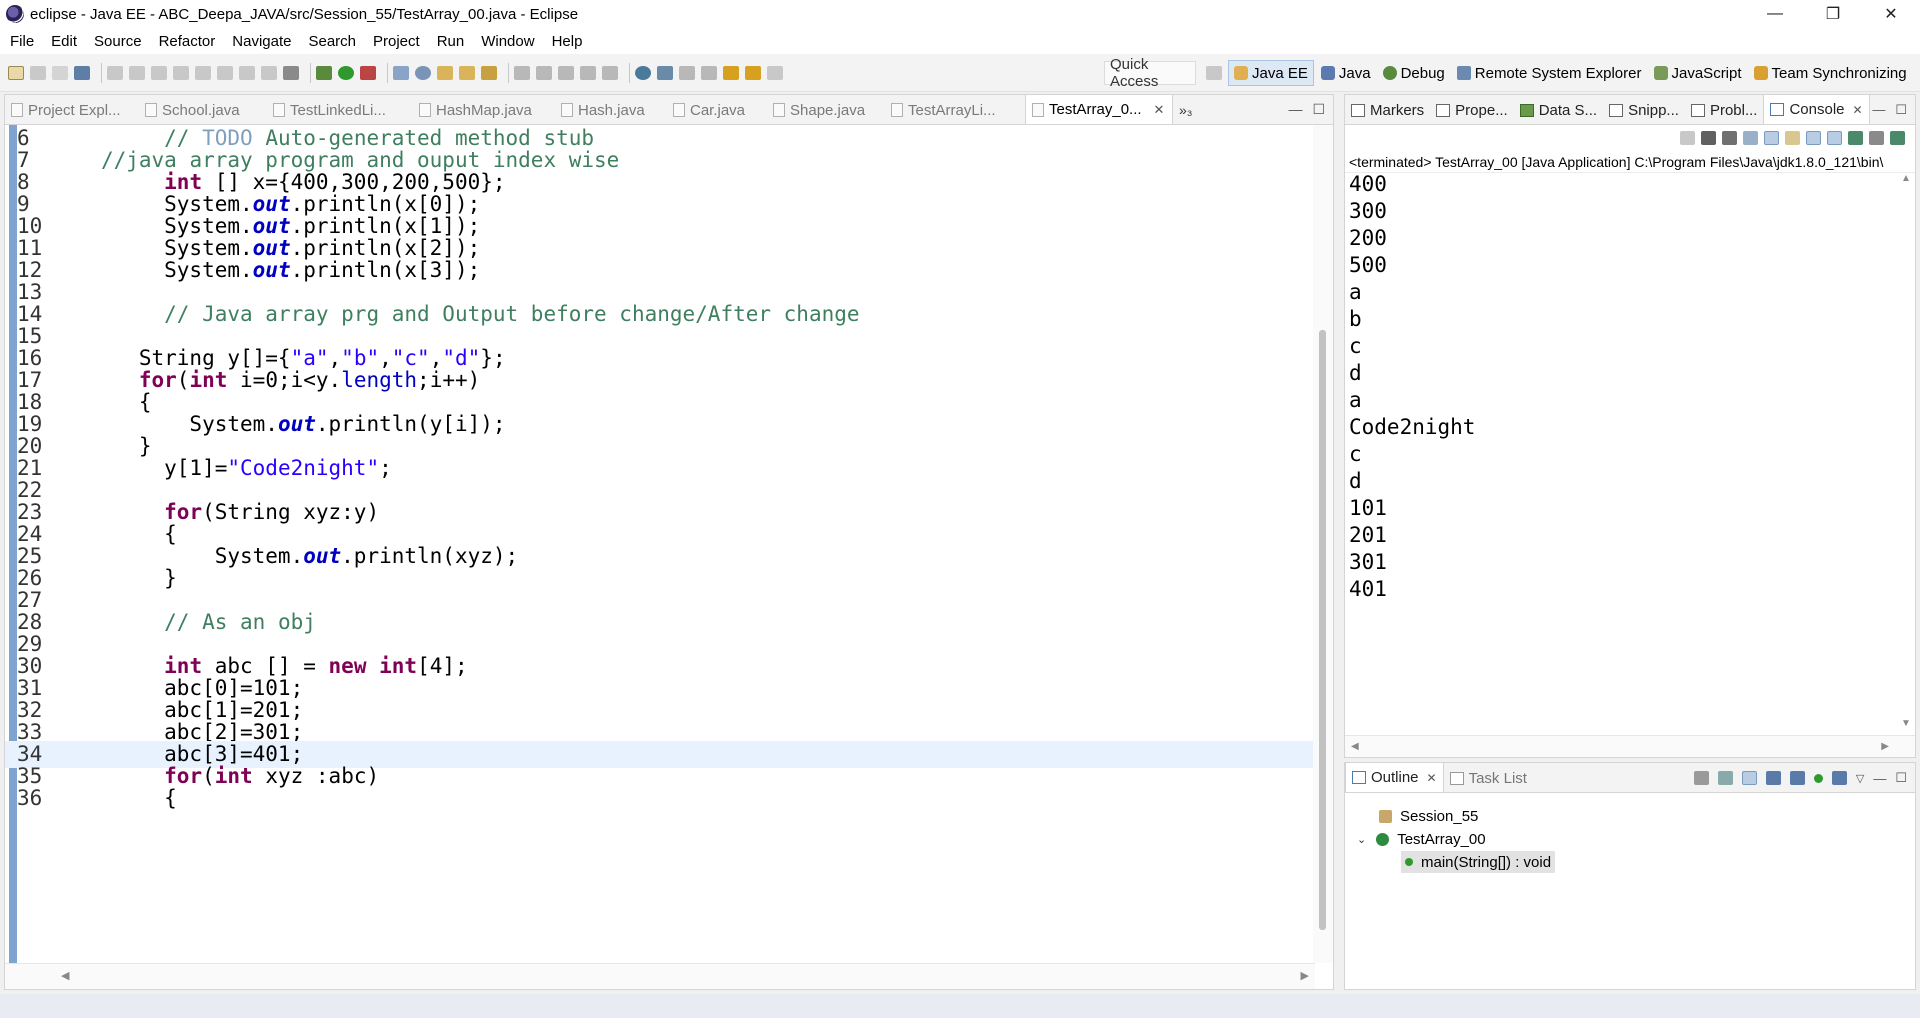  I want to click on block-selection-icon, so click(588, 72).